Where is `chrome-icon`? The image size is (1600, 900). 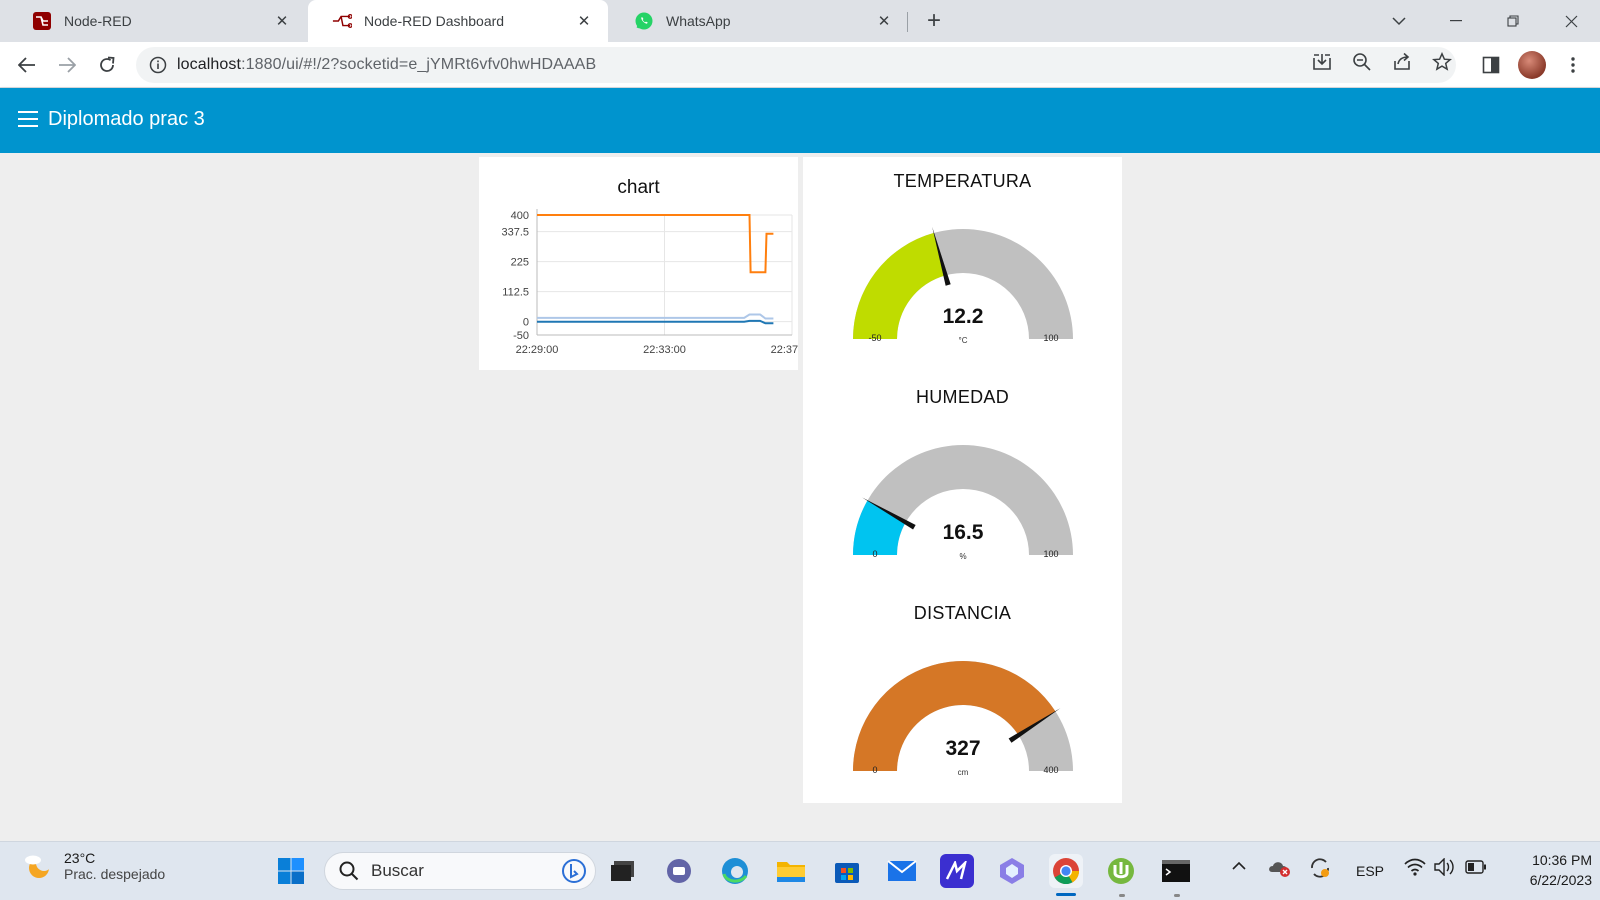
chrome-icon is located at coordinates (1066, 871).